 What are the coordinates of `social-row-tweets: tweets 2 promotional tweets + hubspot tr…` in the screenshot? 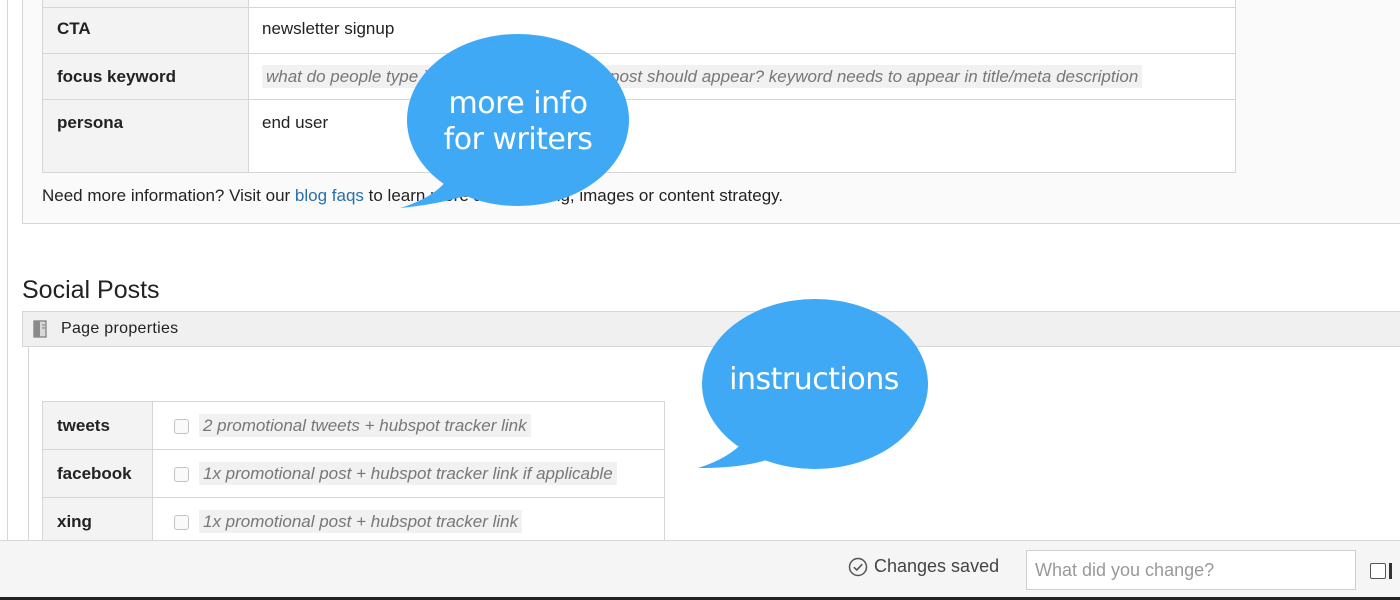 It's located at (353, 425).